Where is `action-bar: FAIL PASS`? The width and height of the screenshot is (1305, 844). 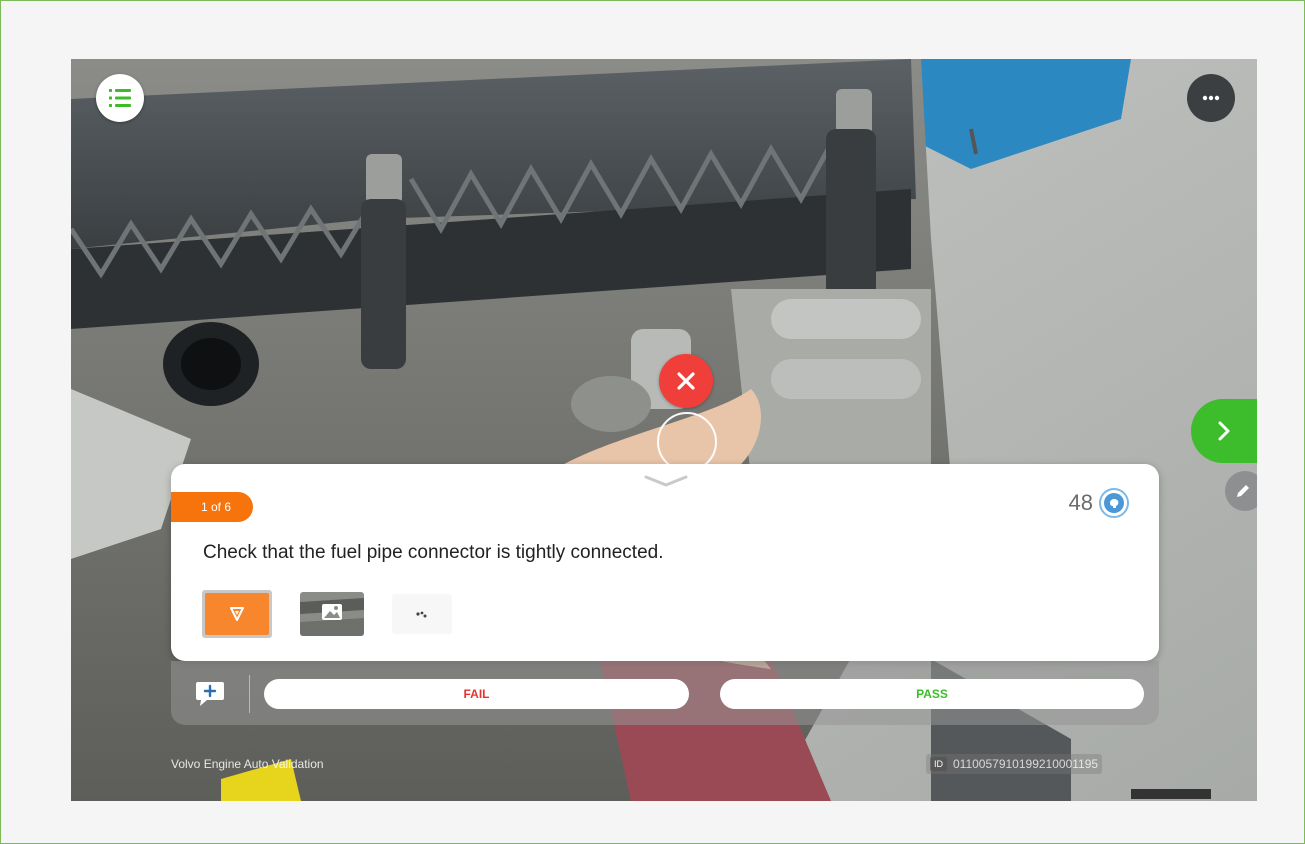 action-bar: FAIL PASS is located at coordinates (665, 693).